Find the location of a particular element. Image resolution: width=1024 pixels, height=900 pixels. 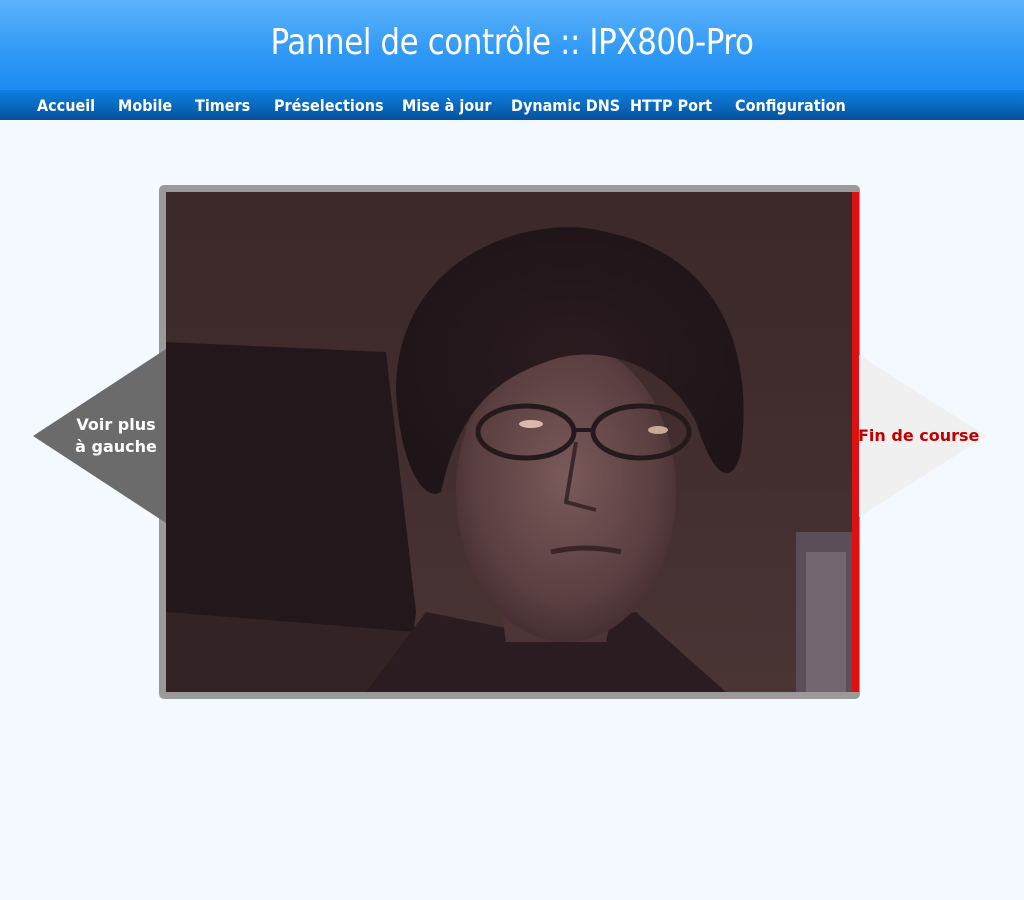

left-arrow-label-line1: Voir plus is located at coordinates (116, 425).